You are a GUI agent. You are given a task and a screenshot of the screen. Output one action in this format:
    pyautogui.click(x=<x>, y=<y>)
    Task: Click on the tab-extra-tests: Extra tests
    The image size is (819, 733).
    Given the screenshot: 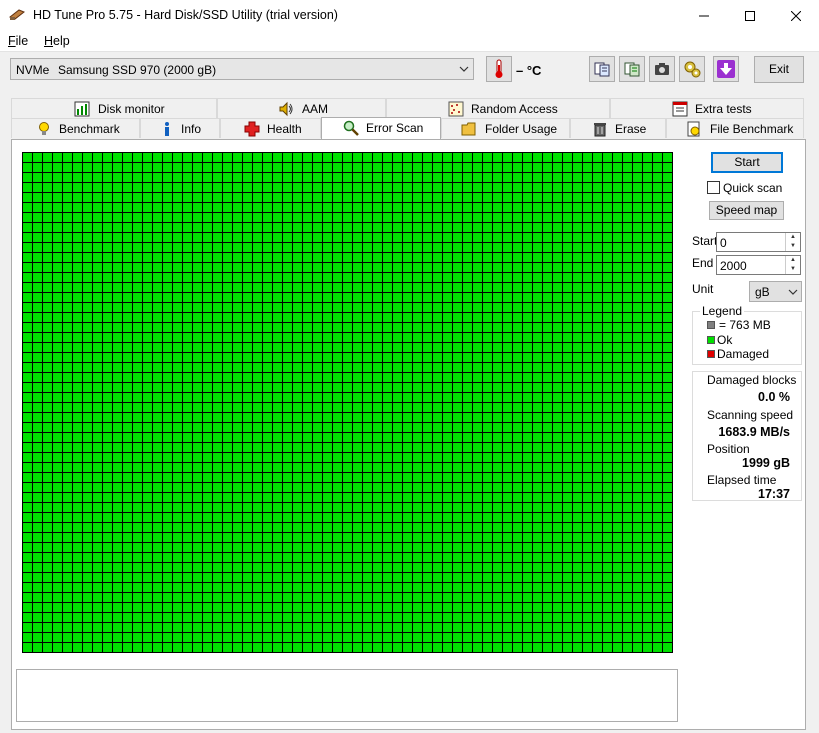 What is the action you would take?
    pyautogui.click(x=707, y=108)
    